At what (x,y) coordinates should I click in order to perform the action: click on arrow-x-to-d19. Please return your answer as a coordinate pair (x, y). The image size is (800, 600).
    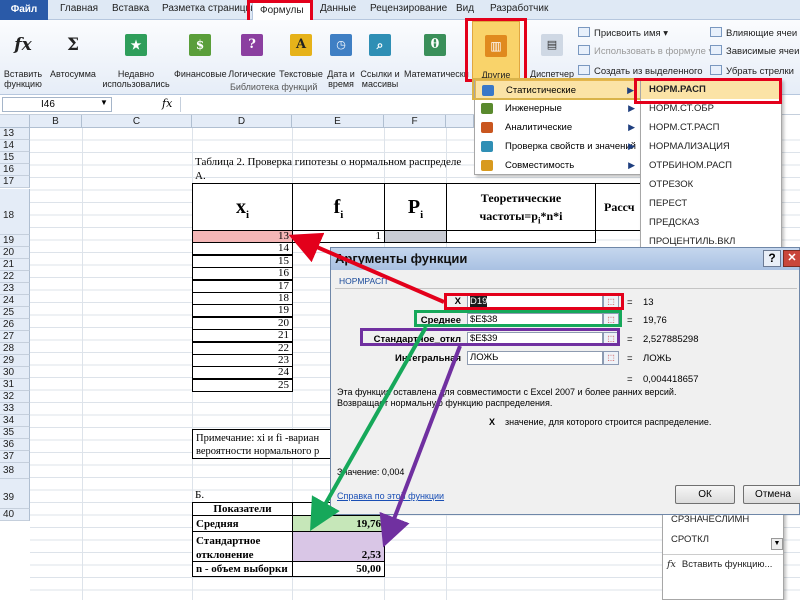
    Looking at the image, I should click on (366, 268).